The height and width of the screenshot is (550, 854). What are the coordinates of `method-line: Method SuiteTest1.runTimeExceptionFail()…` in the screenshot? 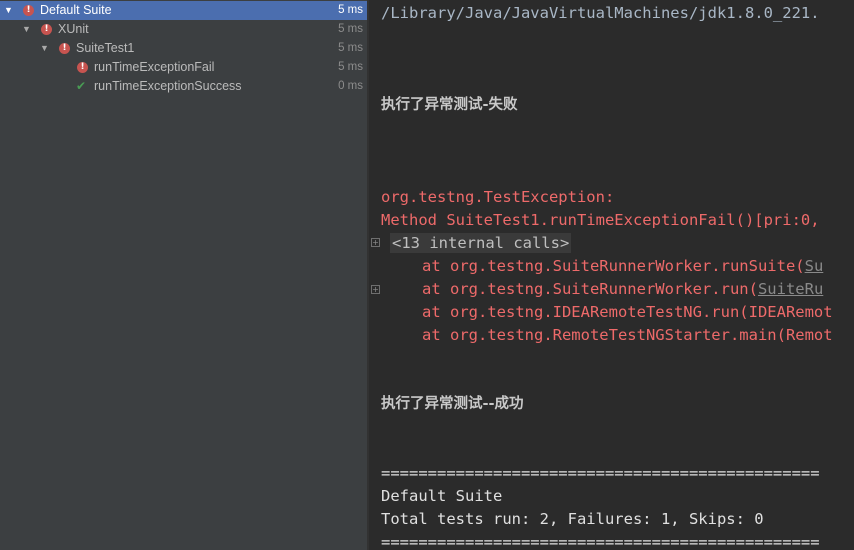 It's located at (600, 220).